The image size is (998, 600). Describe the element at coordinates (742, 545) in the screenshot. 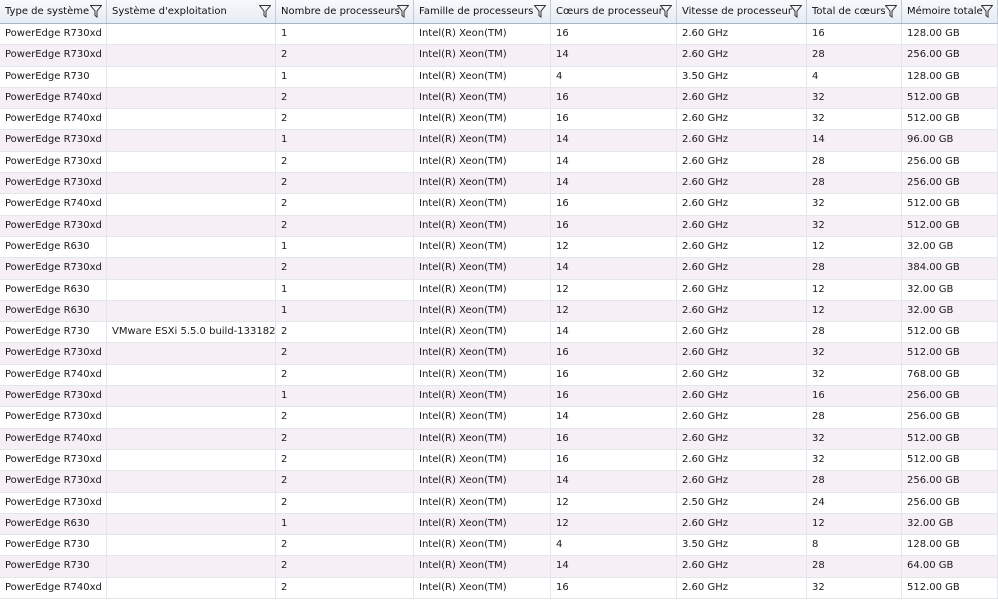

I see `cell-speed: 3.50 GHz` at that location.